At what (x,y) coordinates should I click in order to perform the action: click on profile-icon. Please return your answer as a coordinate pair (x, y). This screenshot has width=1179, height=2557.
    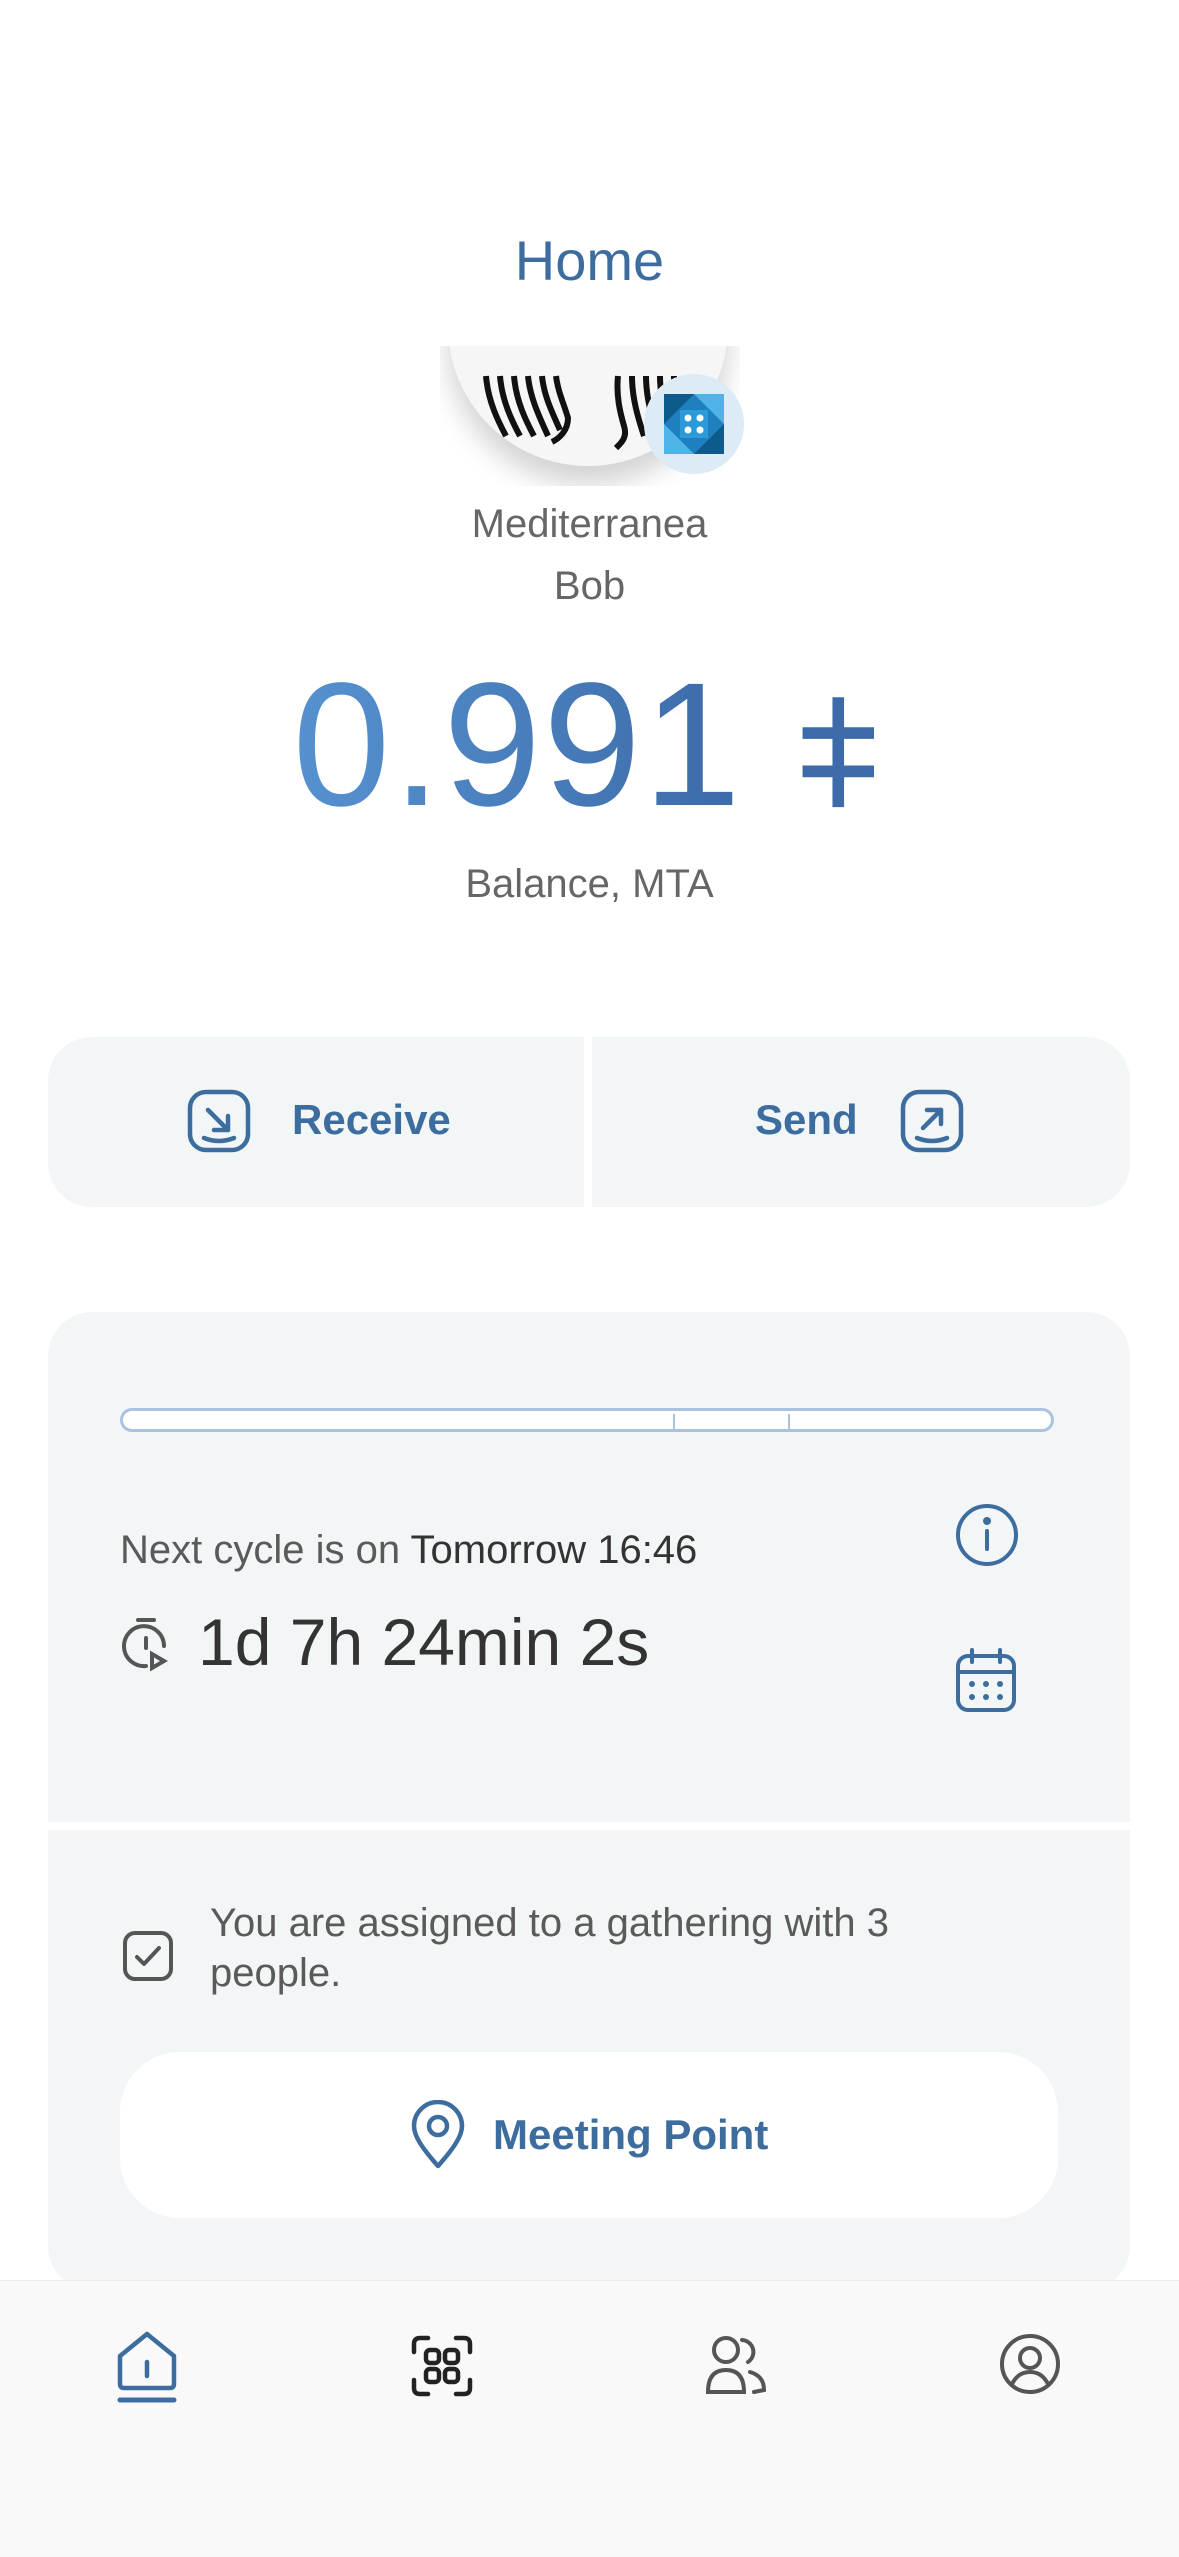
    Looking at the image, I should click on (1030, 2364).